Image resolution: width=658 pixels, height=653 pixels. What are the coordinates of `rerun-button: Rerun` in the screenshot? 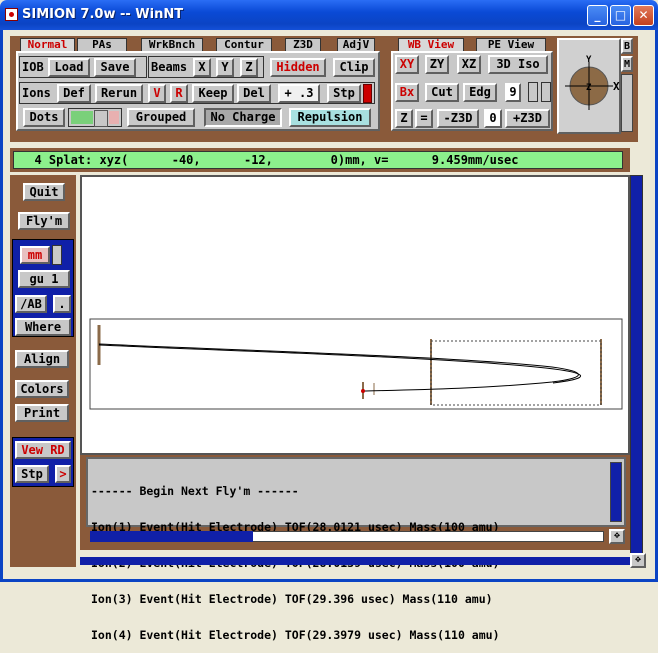 It's located at (119, 93).